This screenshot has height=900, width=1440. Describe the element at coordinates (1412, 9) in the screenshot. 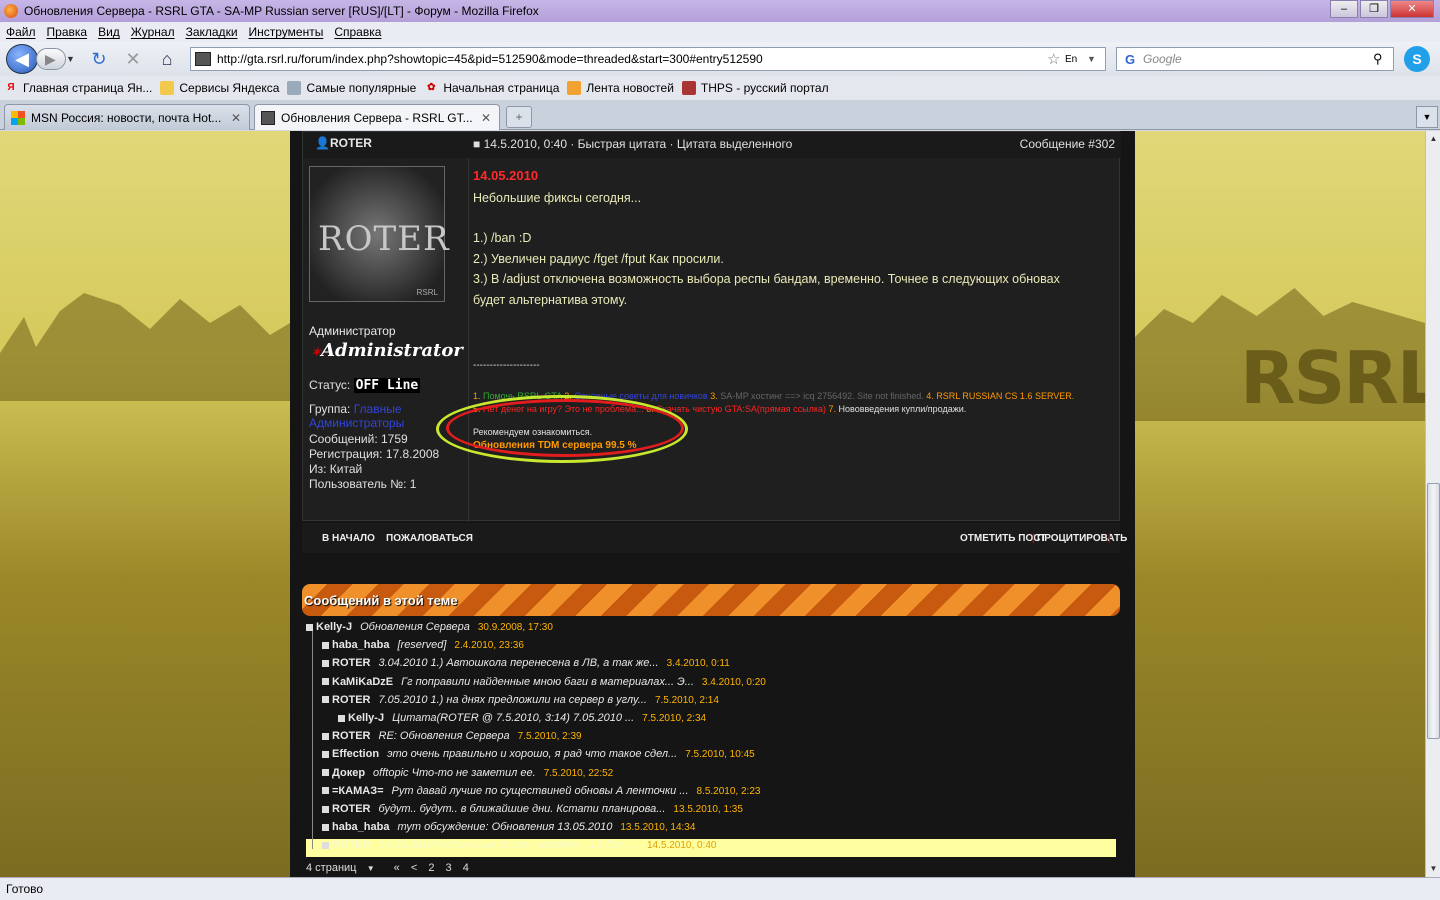

I see `close-button: ✕` at that location.